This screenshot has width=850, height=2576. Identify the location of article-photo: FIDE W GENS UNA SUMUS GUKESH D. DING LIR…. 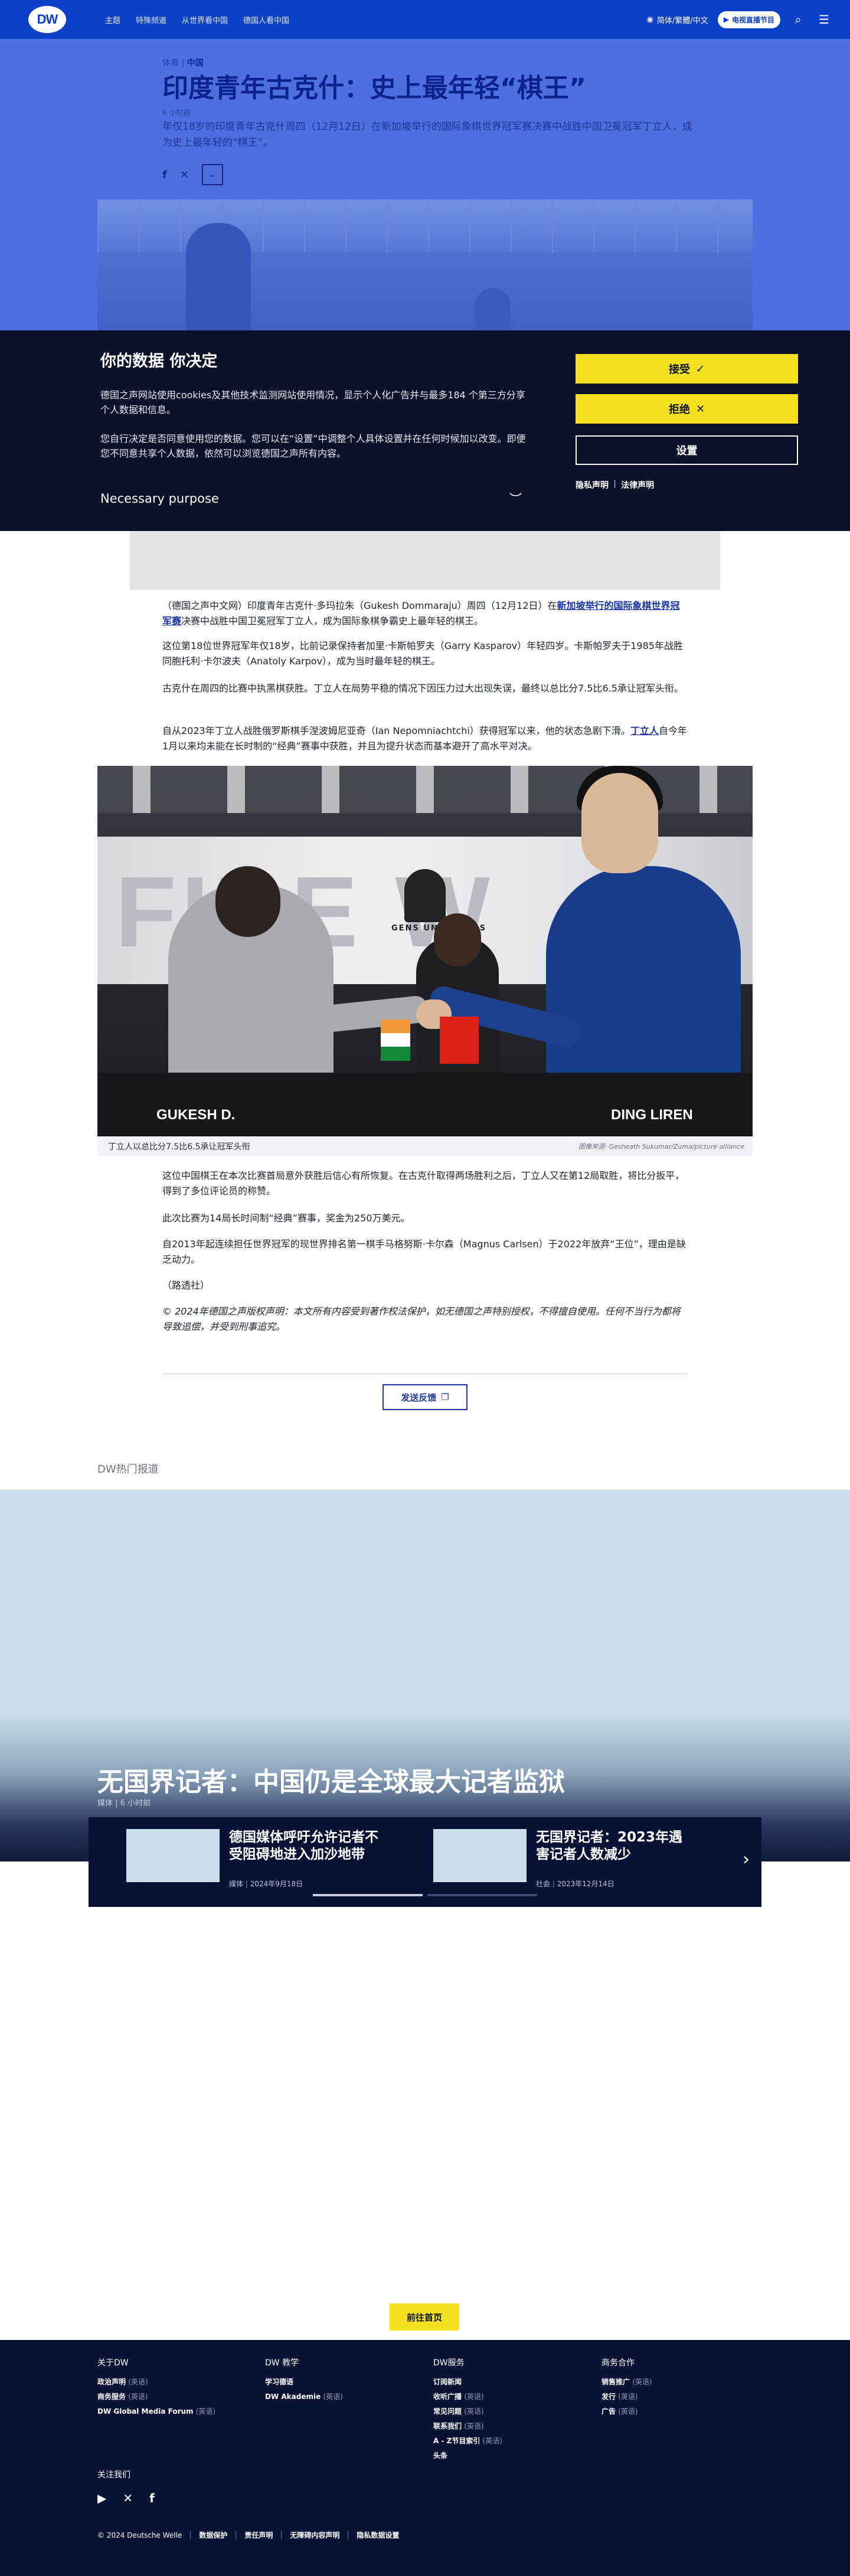
(425, 951).